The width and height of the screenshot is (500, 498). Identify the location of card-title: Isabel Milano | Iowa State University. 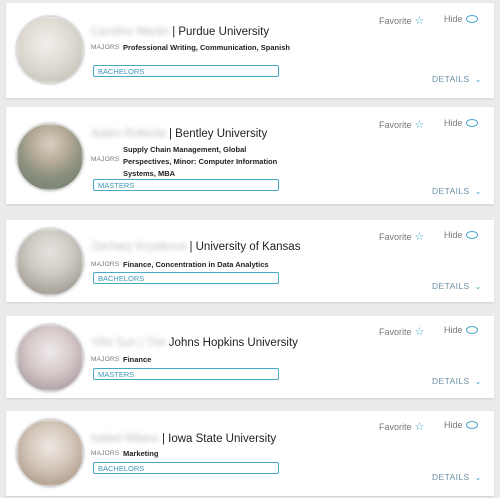
(183, 439).